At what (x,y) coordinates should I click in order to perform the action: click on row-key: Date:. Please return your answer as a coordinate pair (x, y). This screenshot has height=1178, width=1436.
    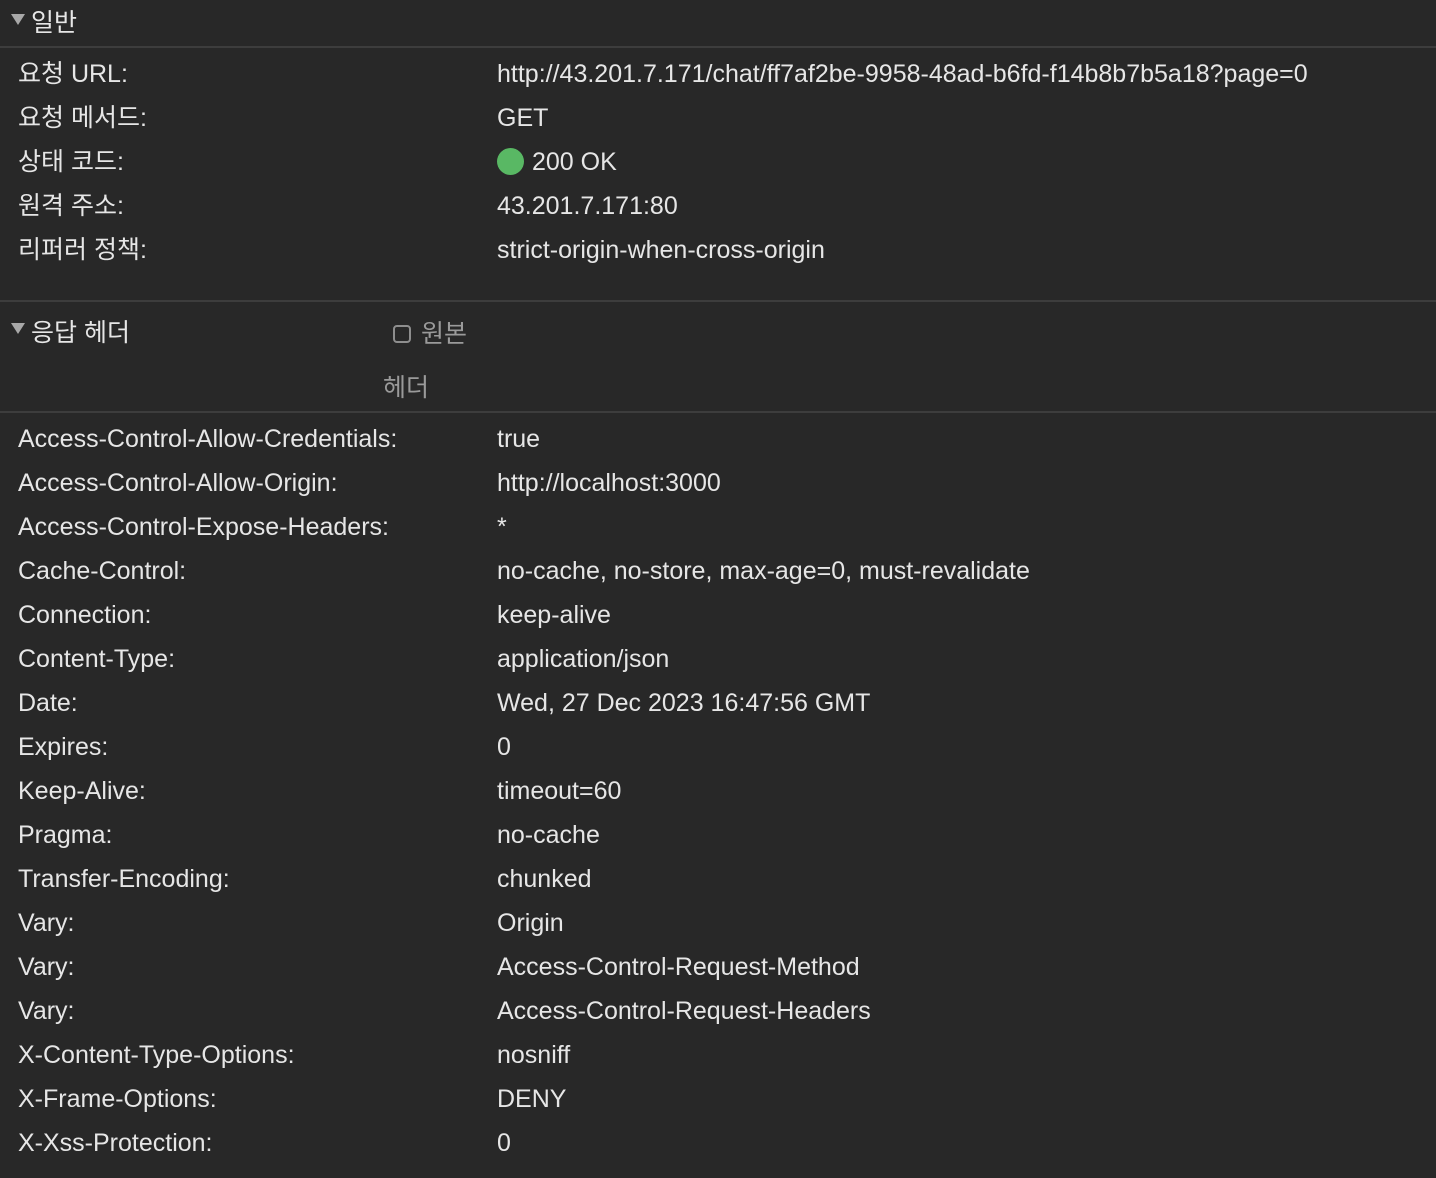
    Looking at the image, I should click on (48, 703).